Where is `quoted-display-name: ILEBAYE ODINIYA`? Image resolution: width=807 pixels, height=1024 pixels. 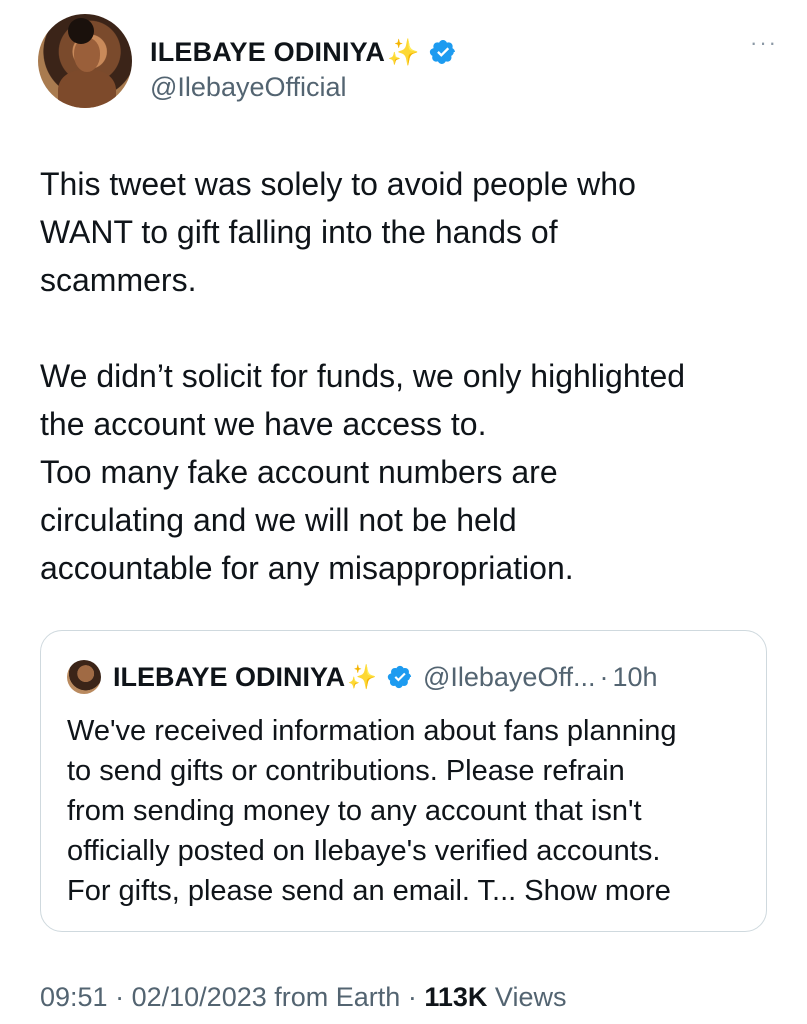
quoted-display-name: ILEBAYE ODINIYA is located at coordinates (229, 676).